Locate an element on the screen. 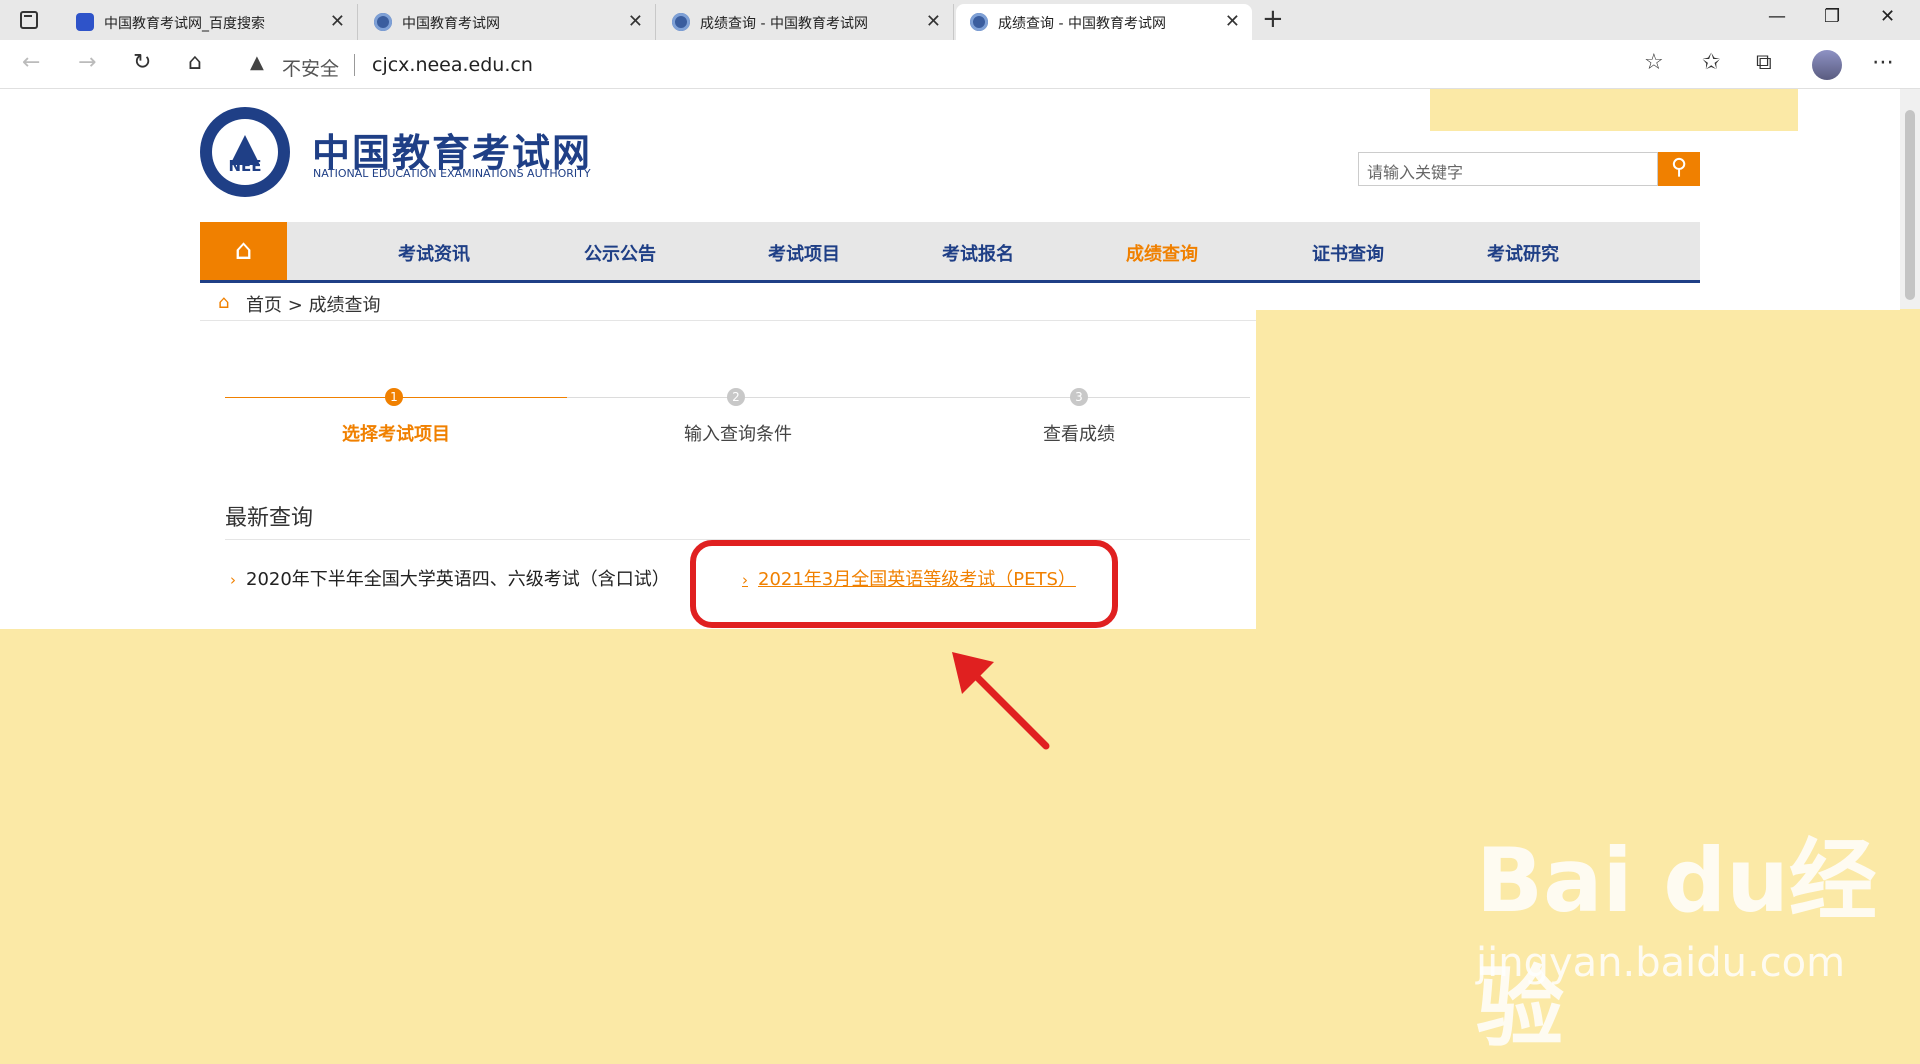 Image resolution: width=1920 pixels, height=1064 pixels. logo-inner: NEE is located at coordinates (245, 152).